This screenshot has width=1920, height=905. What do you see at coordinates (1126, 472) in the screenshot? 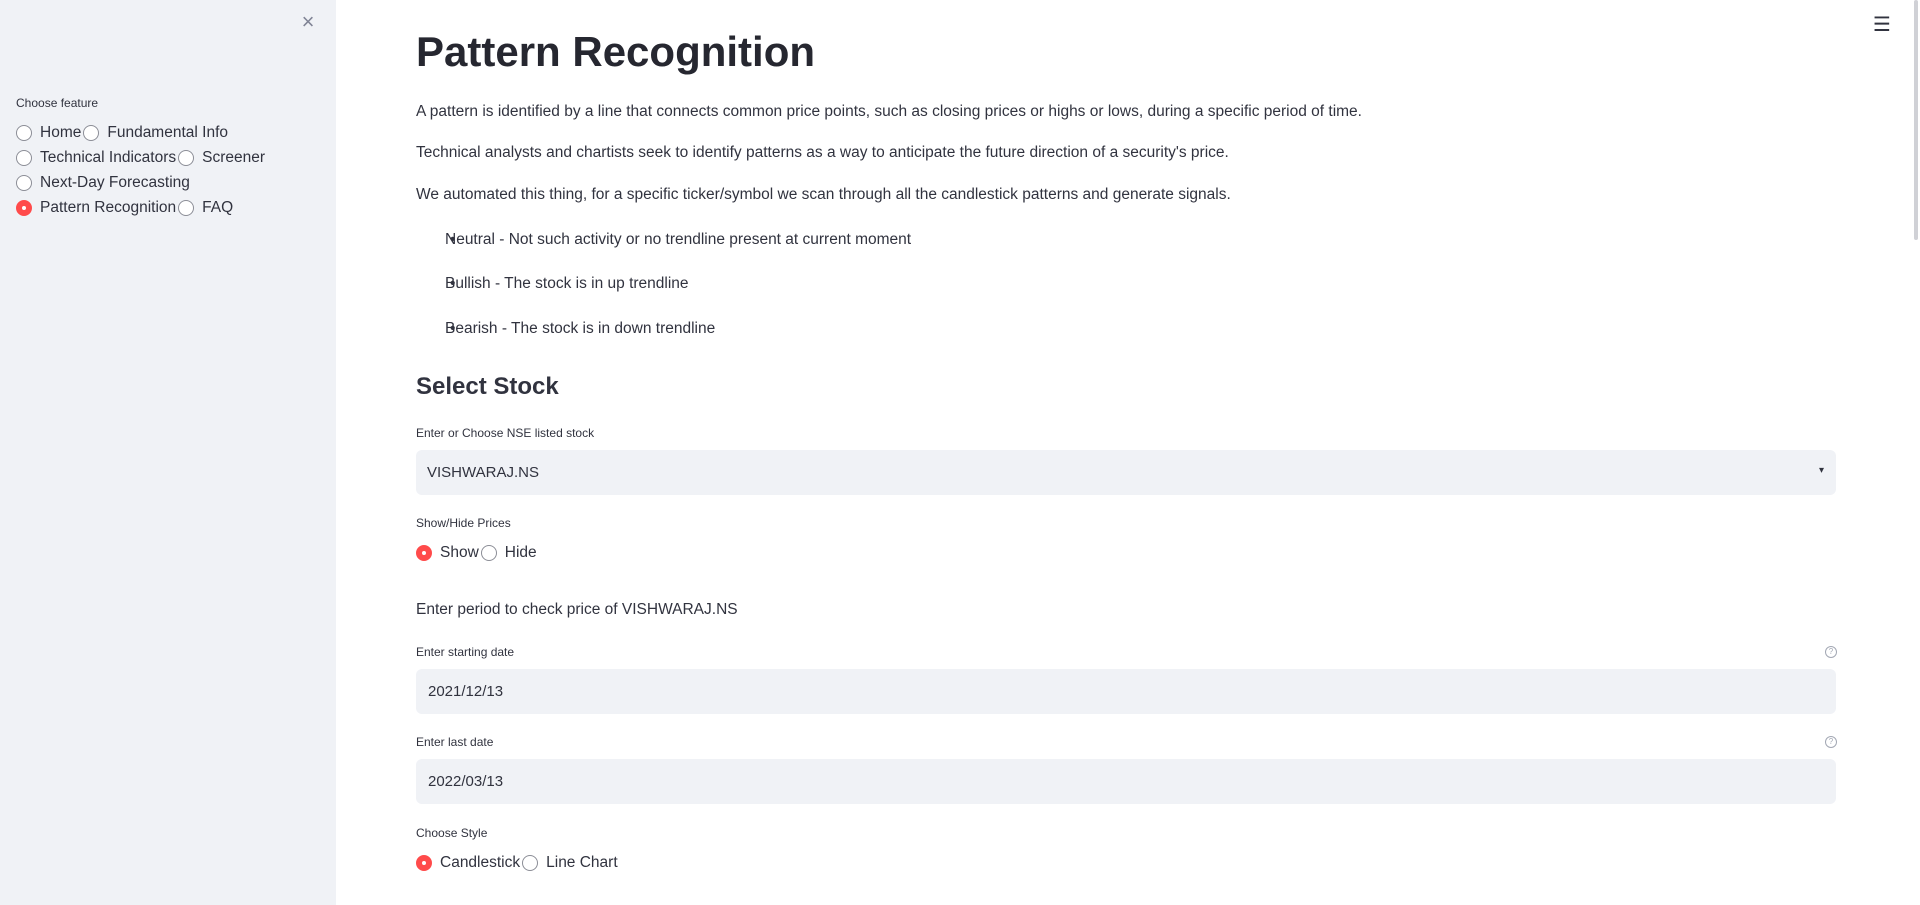
I see `stock-select: VISHWARAJ.NS ▾` at bounding box center [1126, 472].